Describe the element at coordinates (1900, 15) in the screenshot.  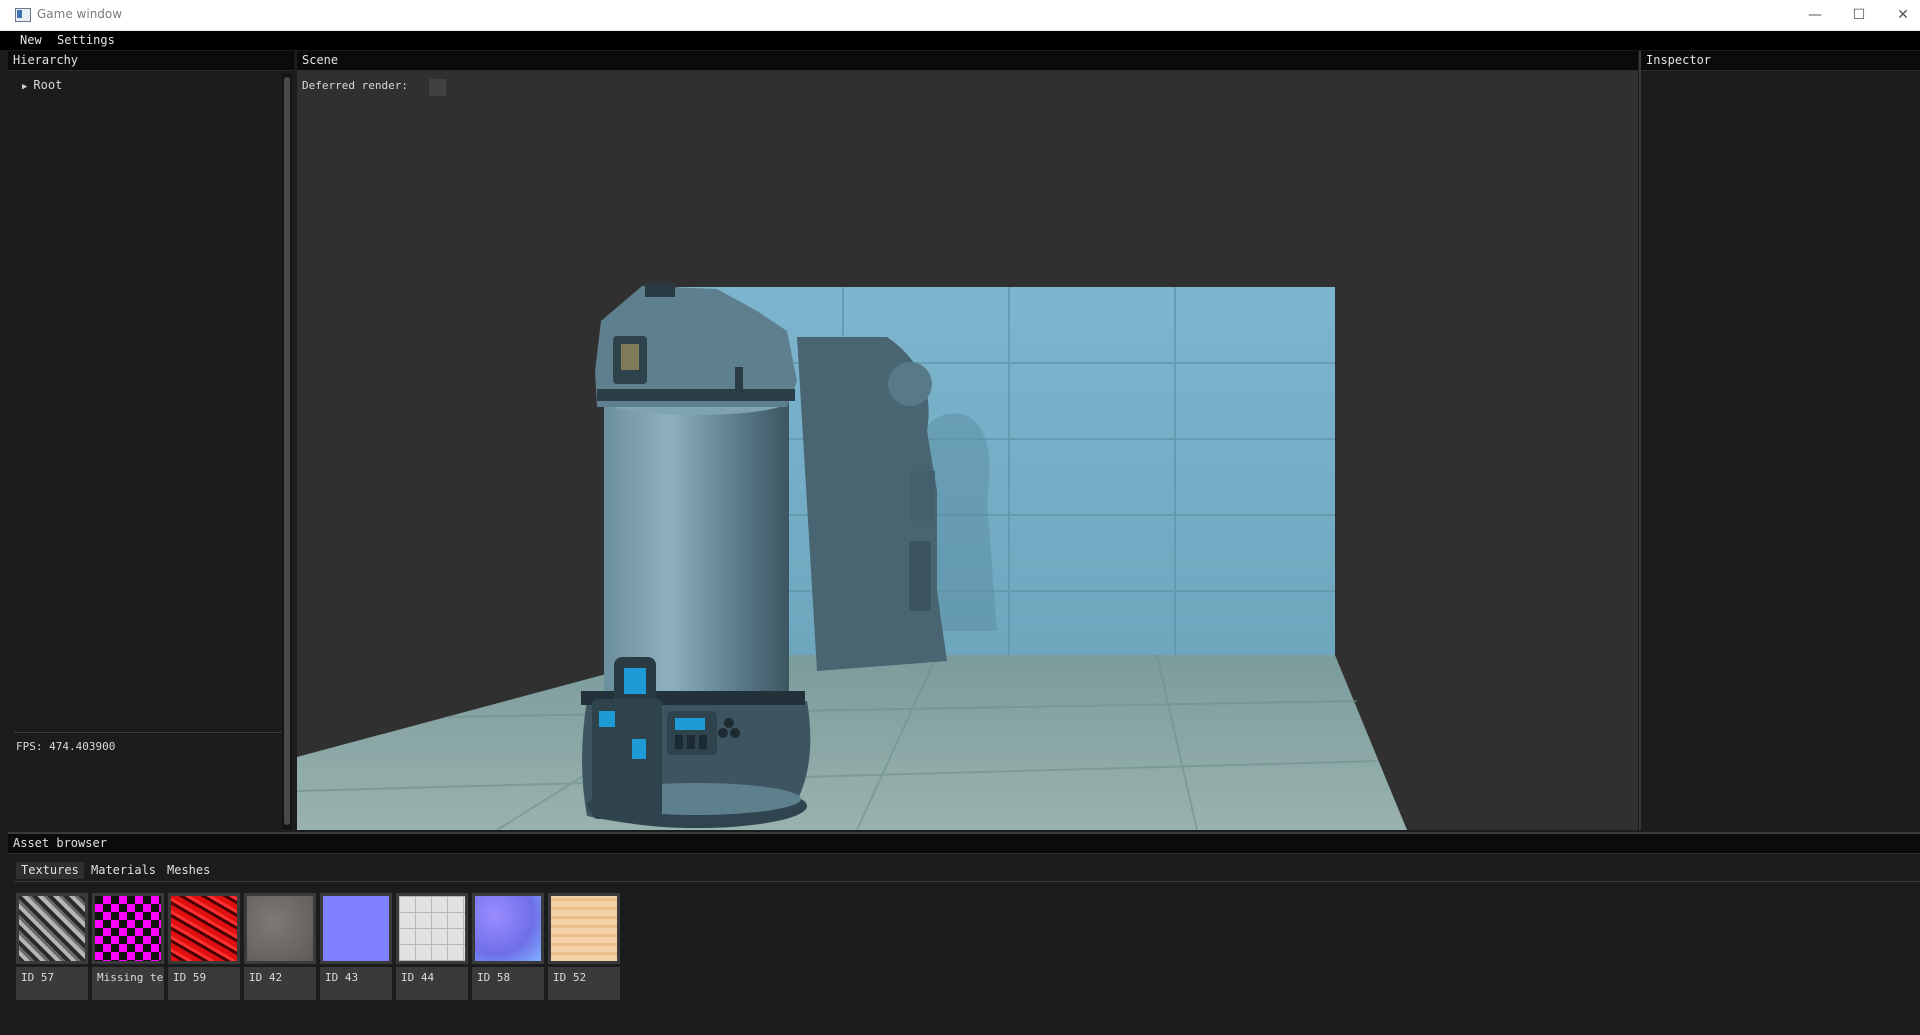
I see `close-button: ✕` at that location.